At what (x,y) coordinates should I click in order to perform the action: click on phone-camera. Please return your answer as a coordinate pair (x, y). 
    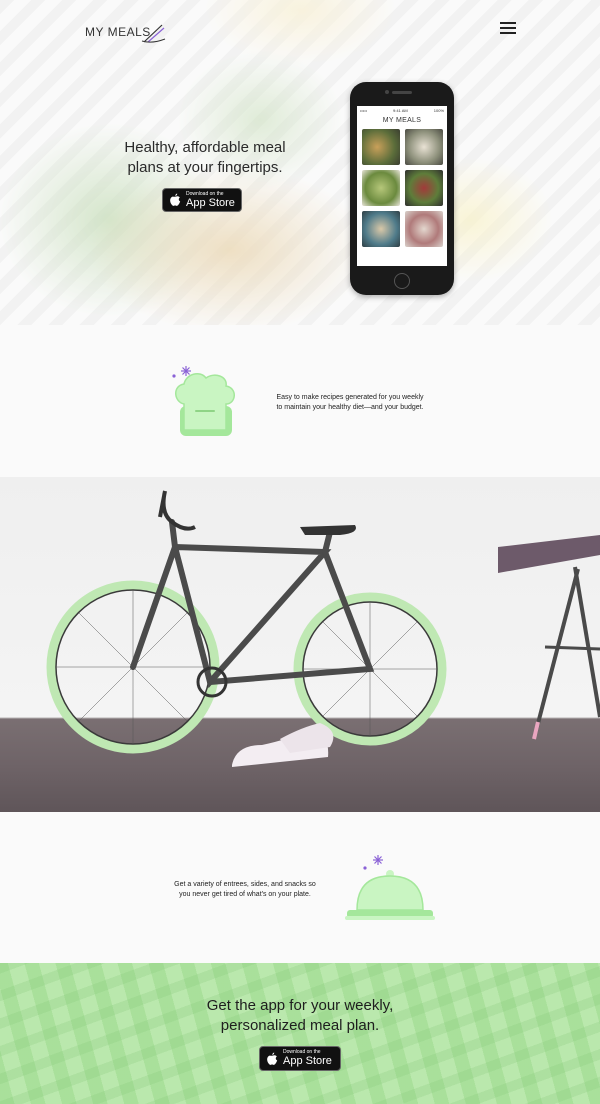
    Looking at the image, I should click on (387, 92).